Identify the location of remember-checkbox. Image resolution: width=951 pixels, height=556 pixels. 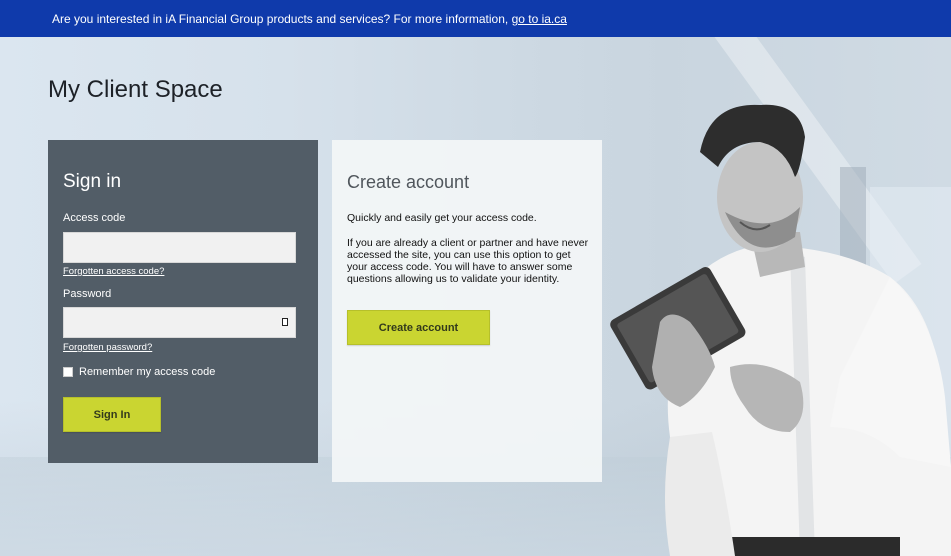
(68, 372).